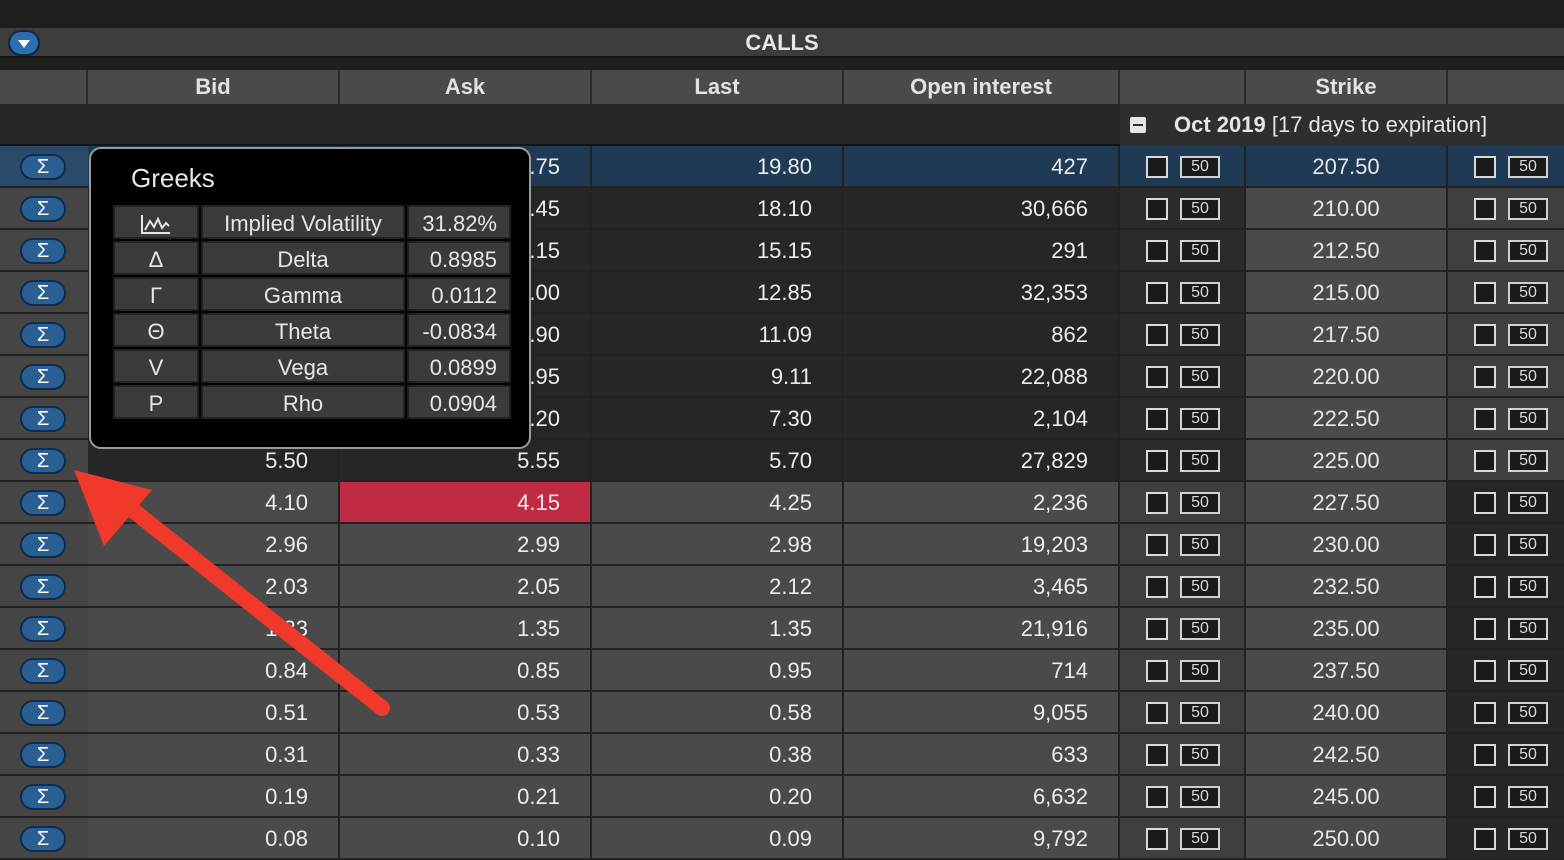  Describe the element at coordinates (1138, 125) in the screenshot. I see `collapse-minus-icon` at that location.